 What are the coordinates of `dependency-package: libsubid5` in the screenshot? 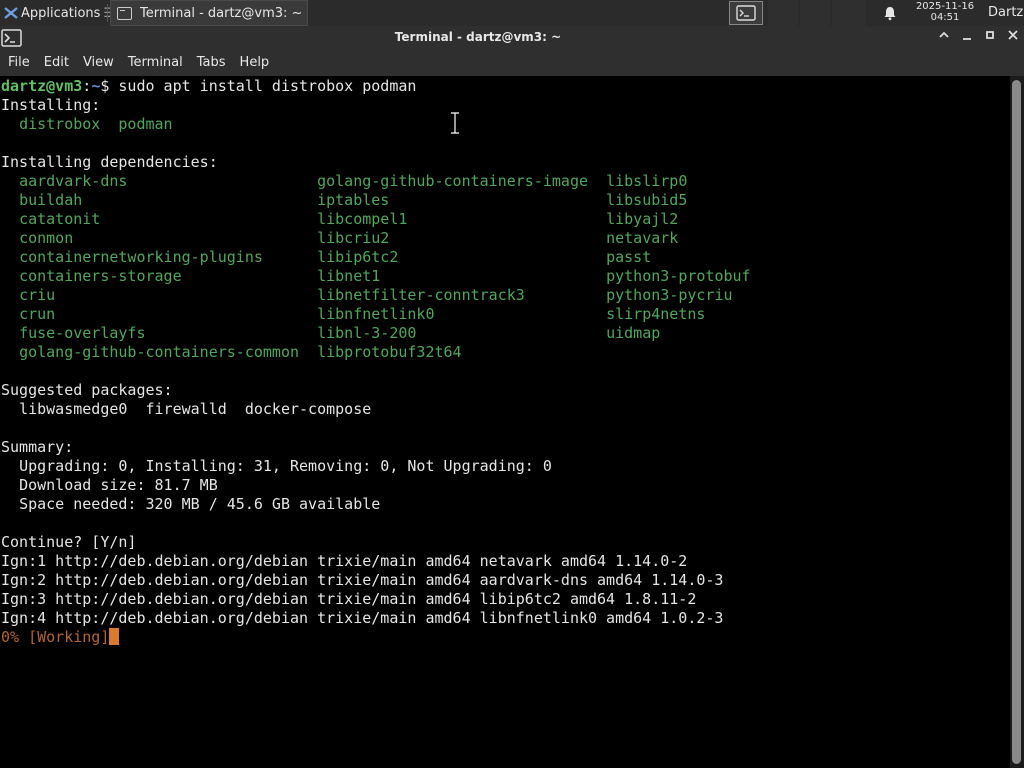 It's located at (647, 200).